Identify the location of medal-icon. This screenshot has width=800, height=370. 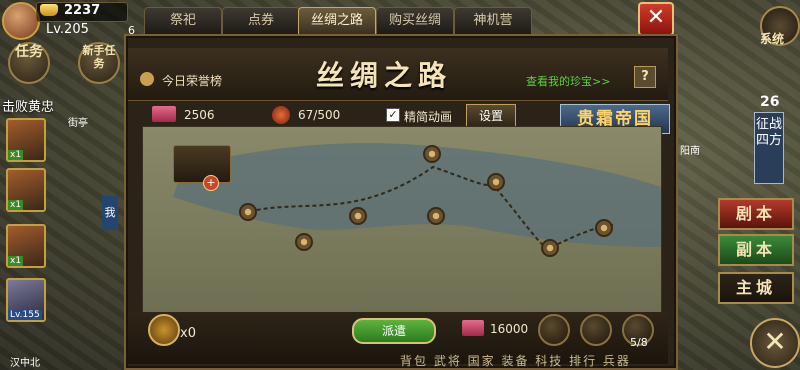
(164, 330).